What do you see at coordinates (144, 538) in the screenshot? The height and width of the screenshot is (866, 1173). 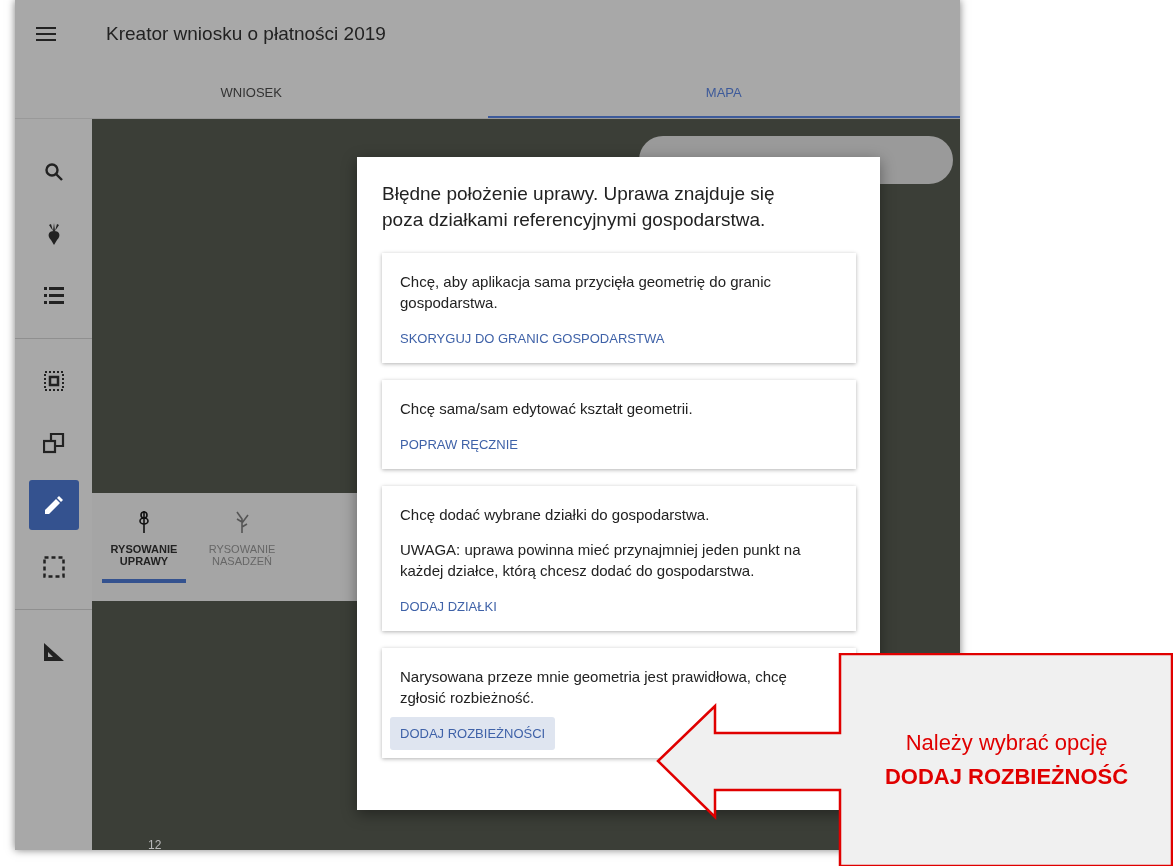 I see `drawing-mode-tab: RYSOWANIE UPRAWY` at bounding box center [144, 538].